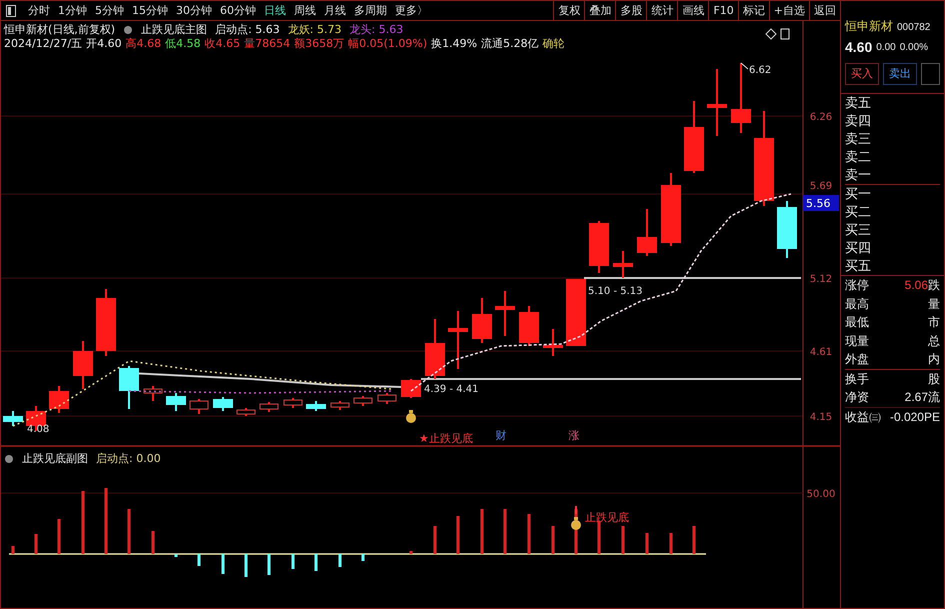 This screenshot has height=609, width=945. Describe the element at coordinates (934, 285) in the screenshot. I see `stat-label: 跌` at that location.